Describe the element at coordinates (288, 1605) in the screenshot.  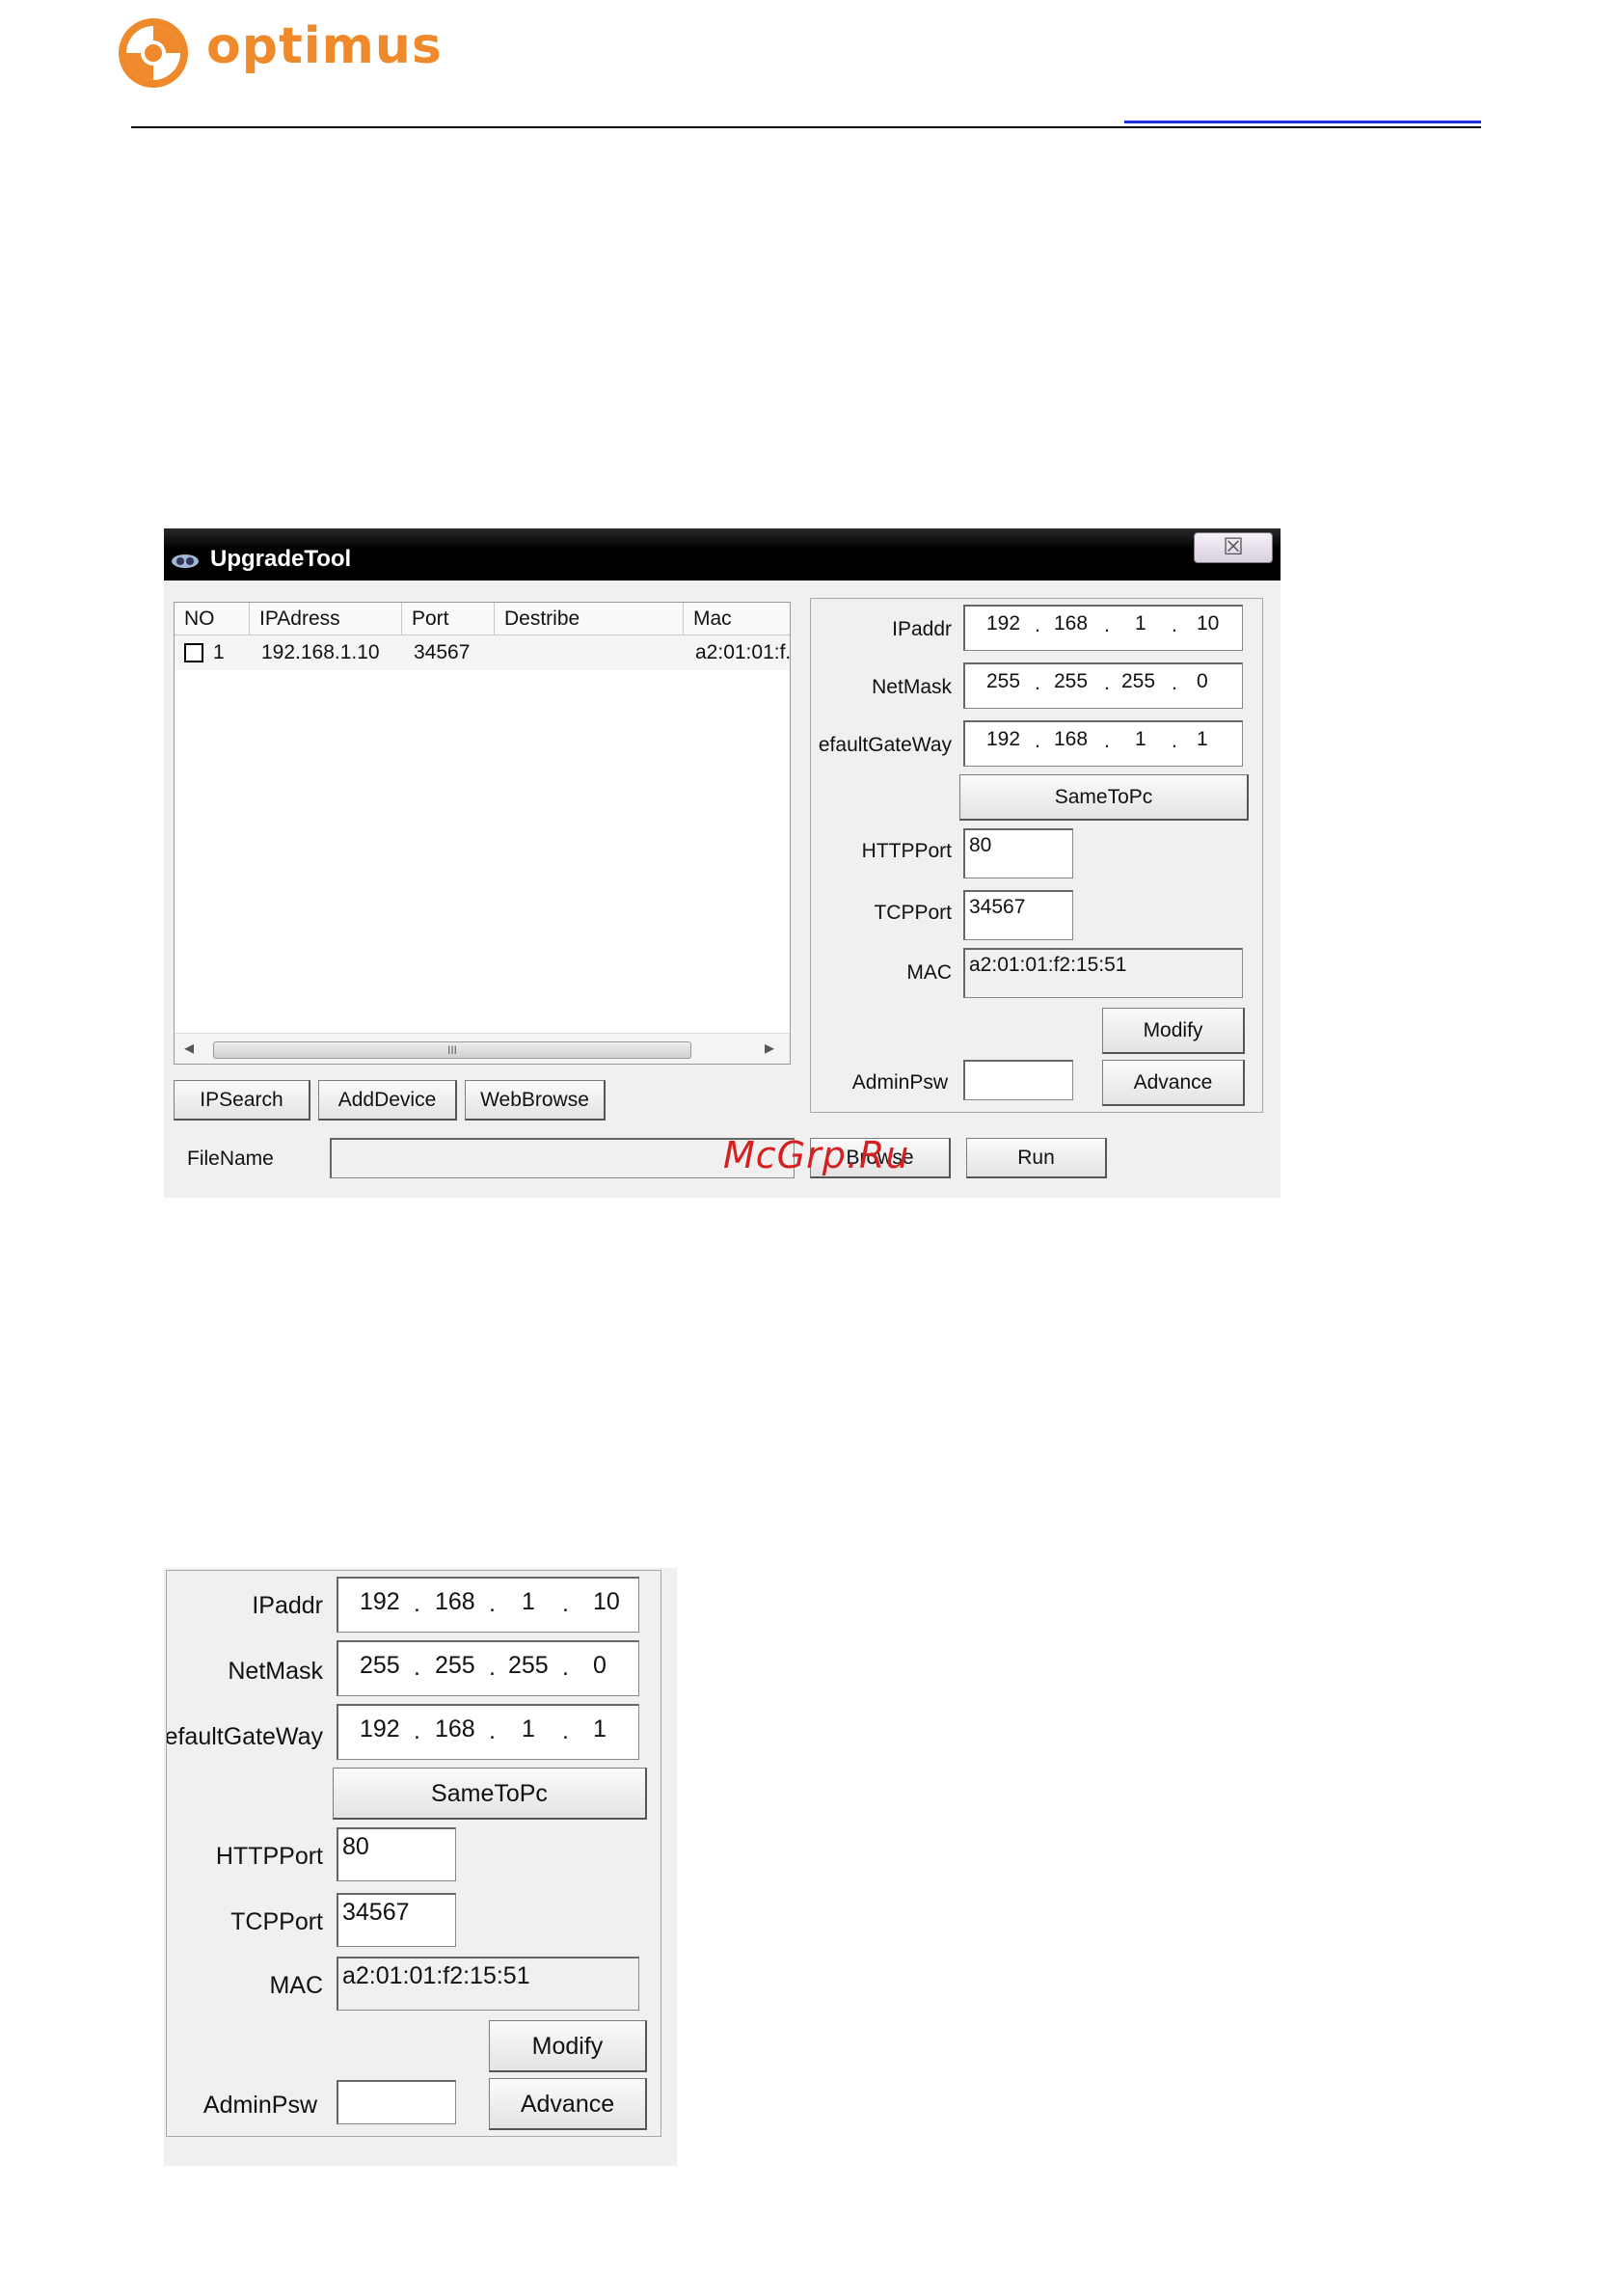
I see `zoom-ipaddr-label: IPaddr` at that location.